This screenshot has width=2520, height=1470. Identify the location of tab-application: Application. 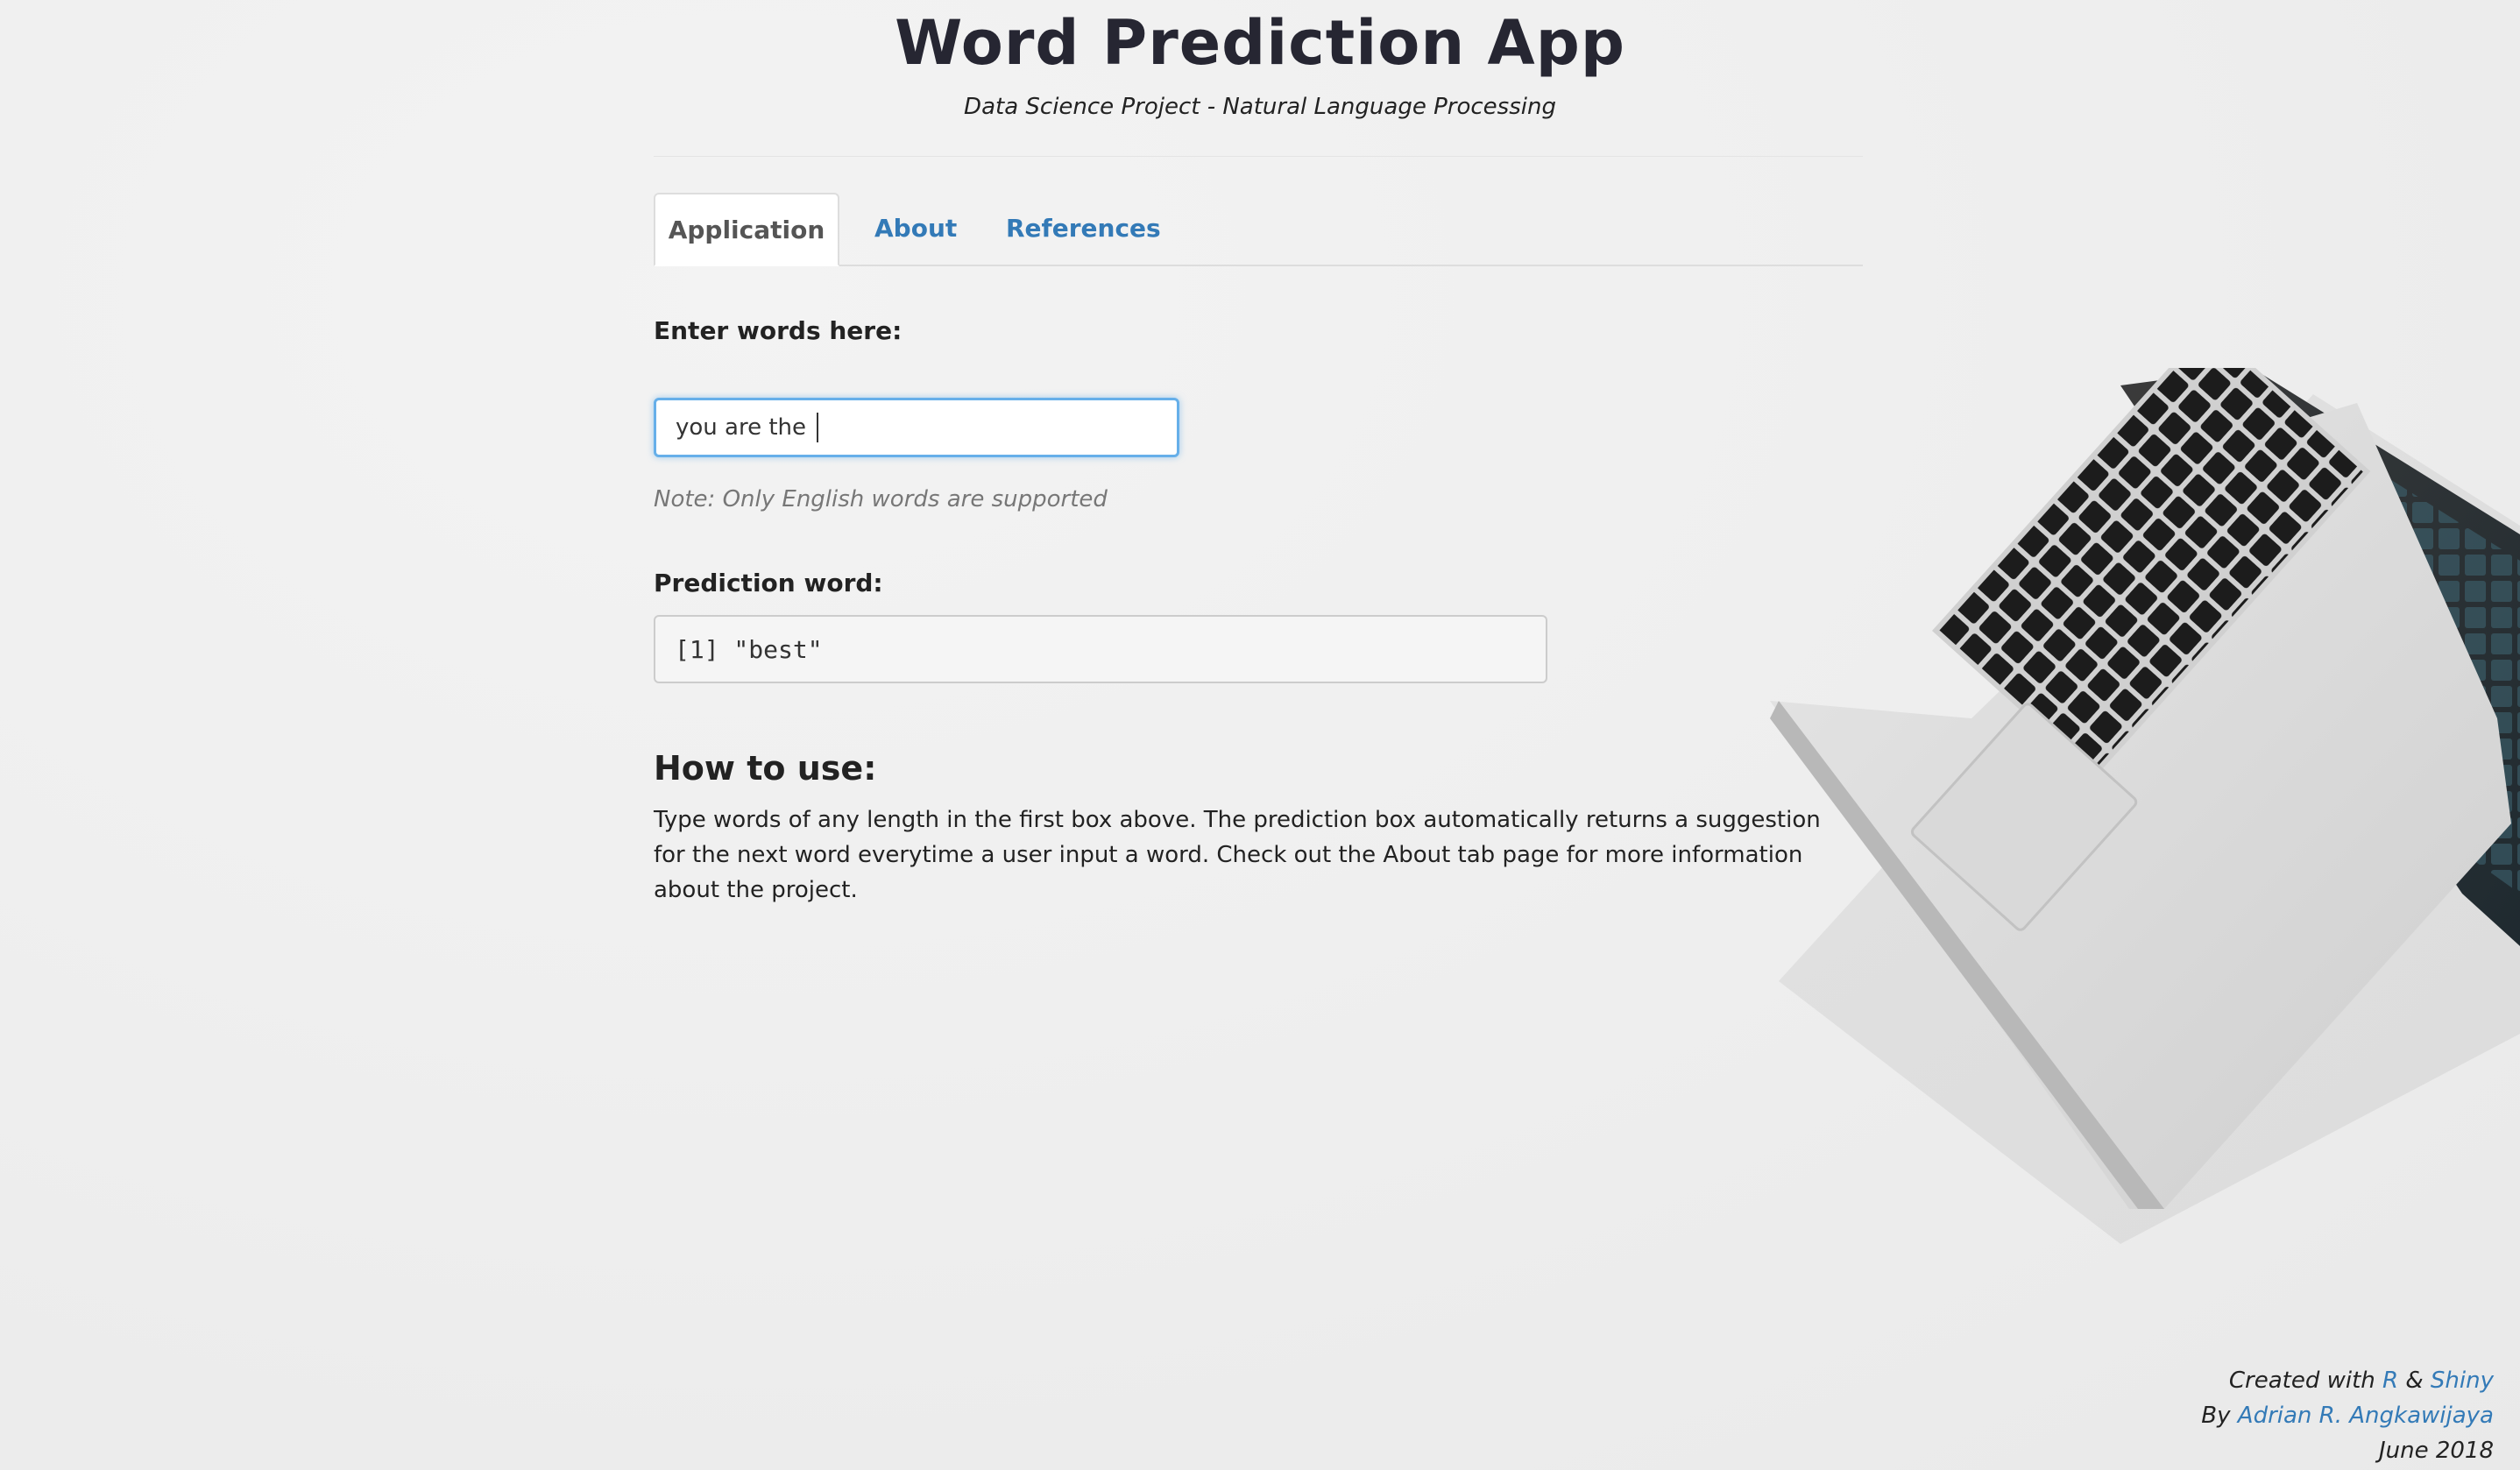
(746, 230).